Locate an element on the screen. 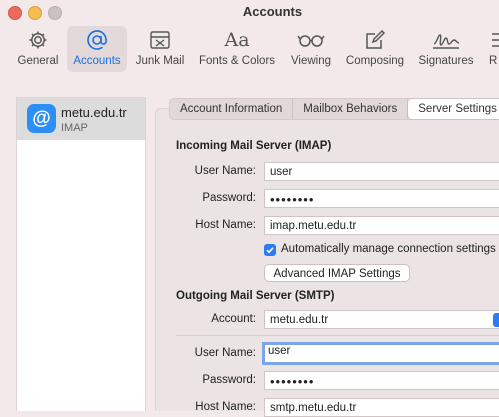 The height and width of the screenshot is (417, 499). toolbar-viewing: Viewing is located at coordinates (311, 49).